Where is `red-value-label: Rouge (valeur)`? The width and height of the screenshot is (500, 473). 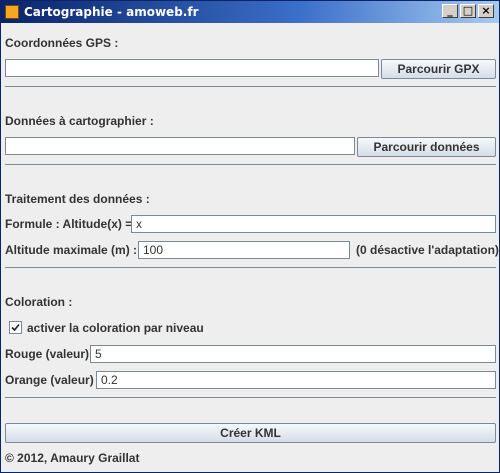 red-value-label: Rouge (valeur) is located at coordinates (47, 354).